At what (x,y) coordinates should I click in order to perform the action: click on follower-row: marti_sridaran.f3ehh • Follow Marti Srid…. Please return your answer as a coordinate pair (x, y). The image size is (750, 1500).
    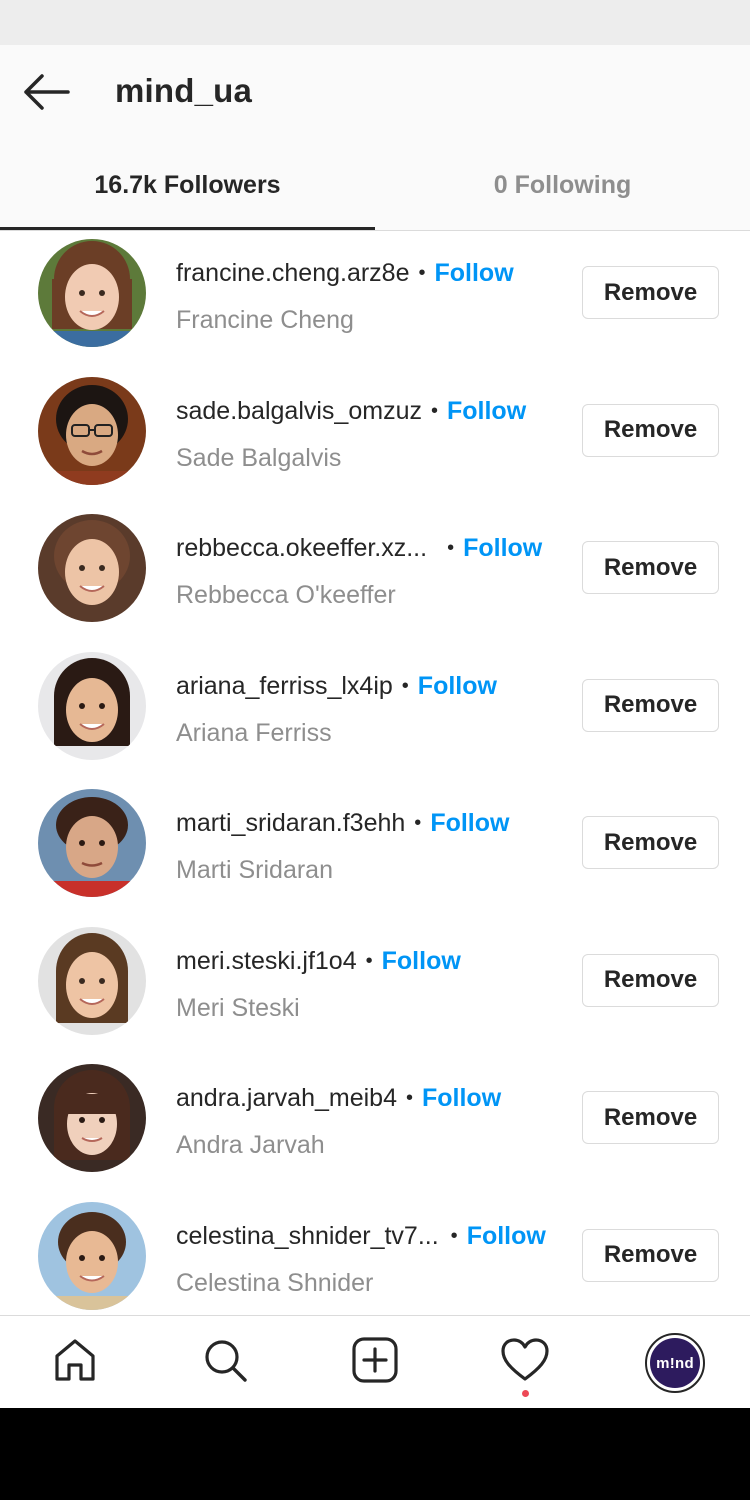
    Looking at the image, I should click on (375, 850).